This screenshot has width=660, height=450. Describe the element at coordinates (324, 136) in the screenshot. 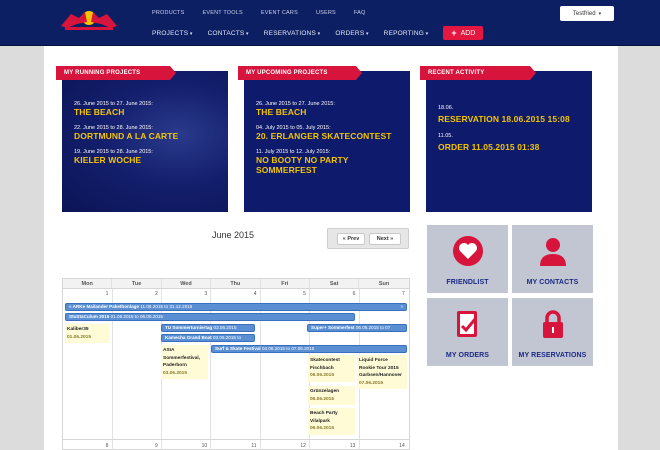

I see `project-name: 20. ERLANGER SKATECONTEST` at that location.